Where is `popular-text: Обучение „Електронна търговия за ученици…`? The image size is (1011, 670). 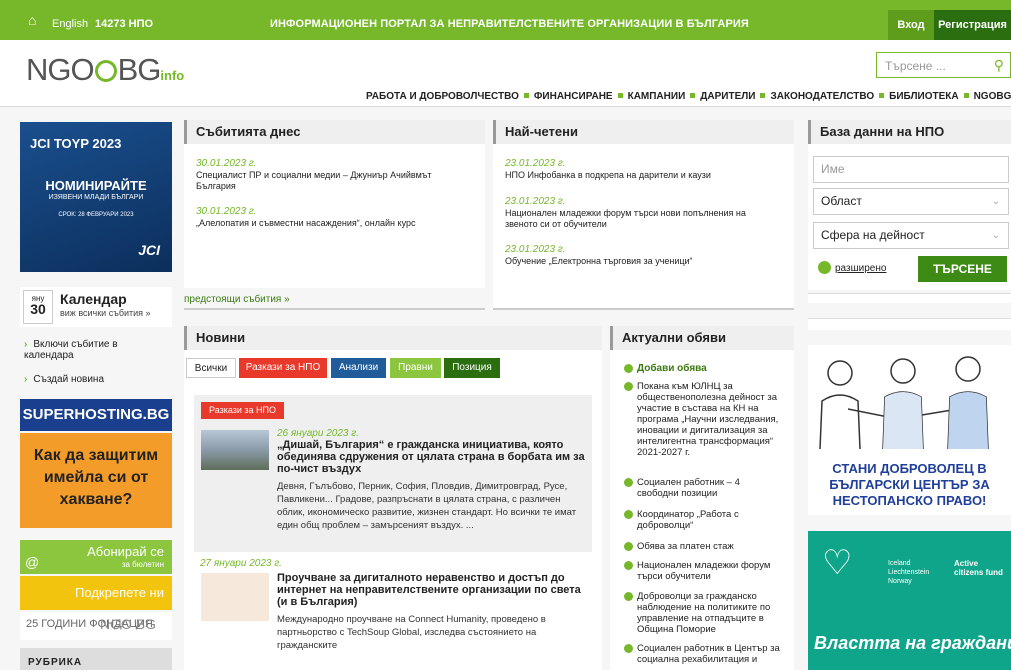 popular-text: Обучение „Електронна търговия за ученици… is located at coordinates (599, 261).